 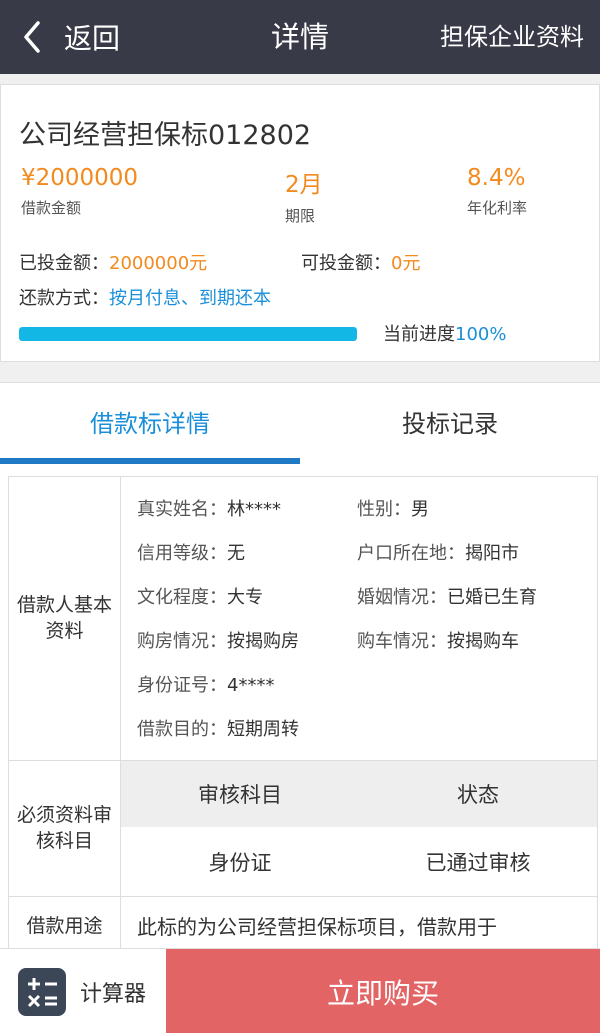 What do you see at coordinates (113, 994) in the screenshot?
I see `calculator-label: 计算器` at bounding box center [113, 994].